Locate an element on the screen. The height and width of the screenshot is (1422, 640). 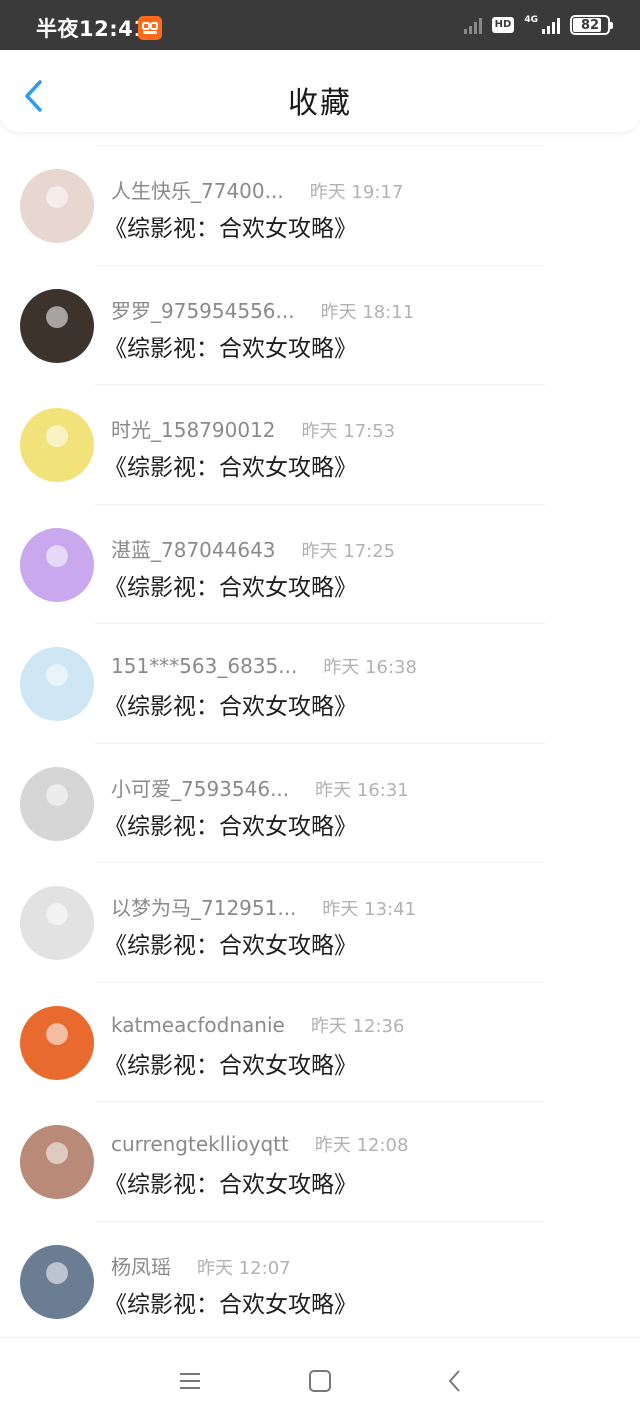
item-meta: 小可爱_7593546... 昨天 16:31 is located at coordinates (260, 787).